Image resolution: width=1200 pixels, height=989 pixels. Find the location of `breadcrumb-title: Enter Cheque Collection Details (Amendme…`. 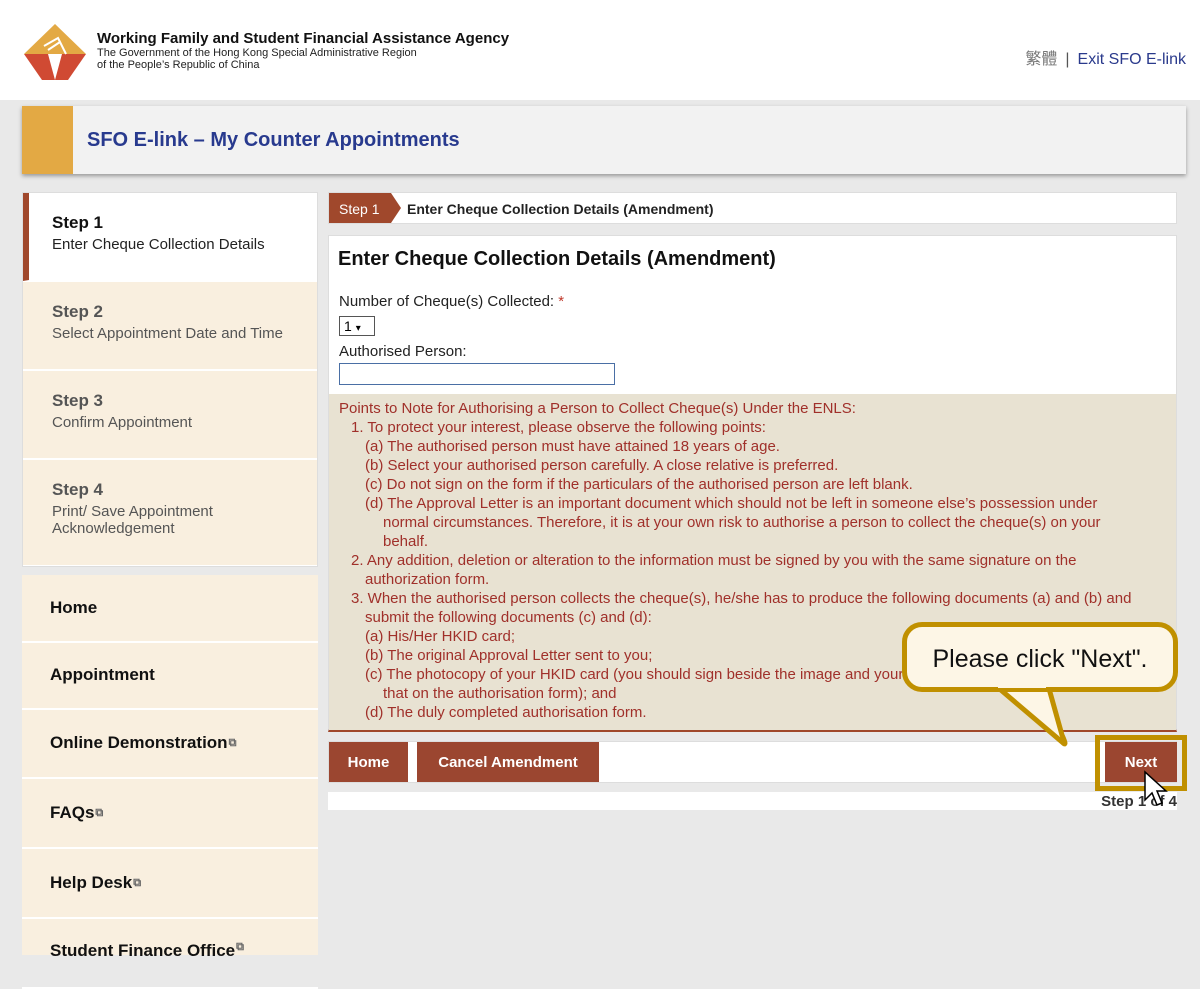

breadcrumb-title: Enter Cheque Collection Details (Amendme… is located at coordinates (560, 209).